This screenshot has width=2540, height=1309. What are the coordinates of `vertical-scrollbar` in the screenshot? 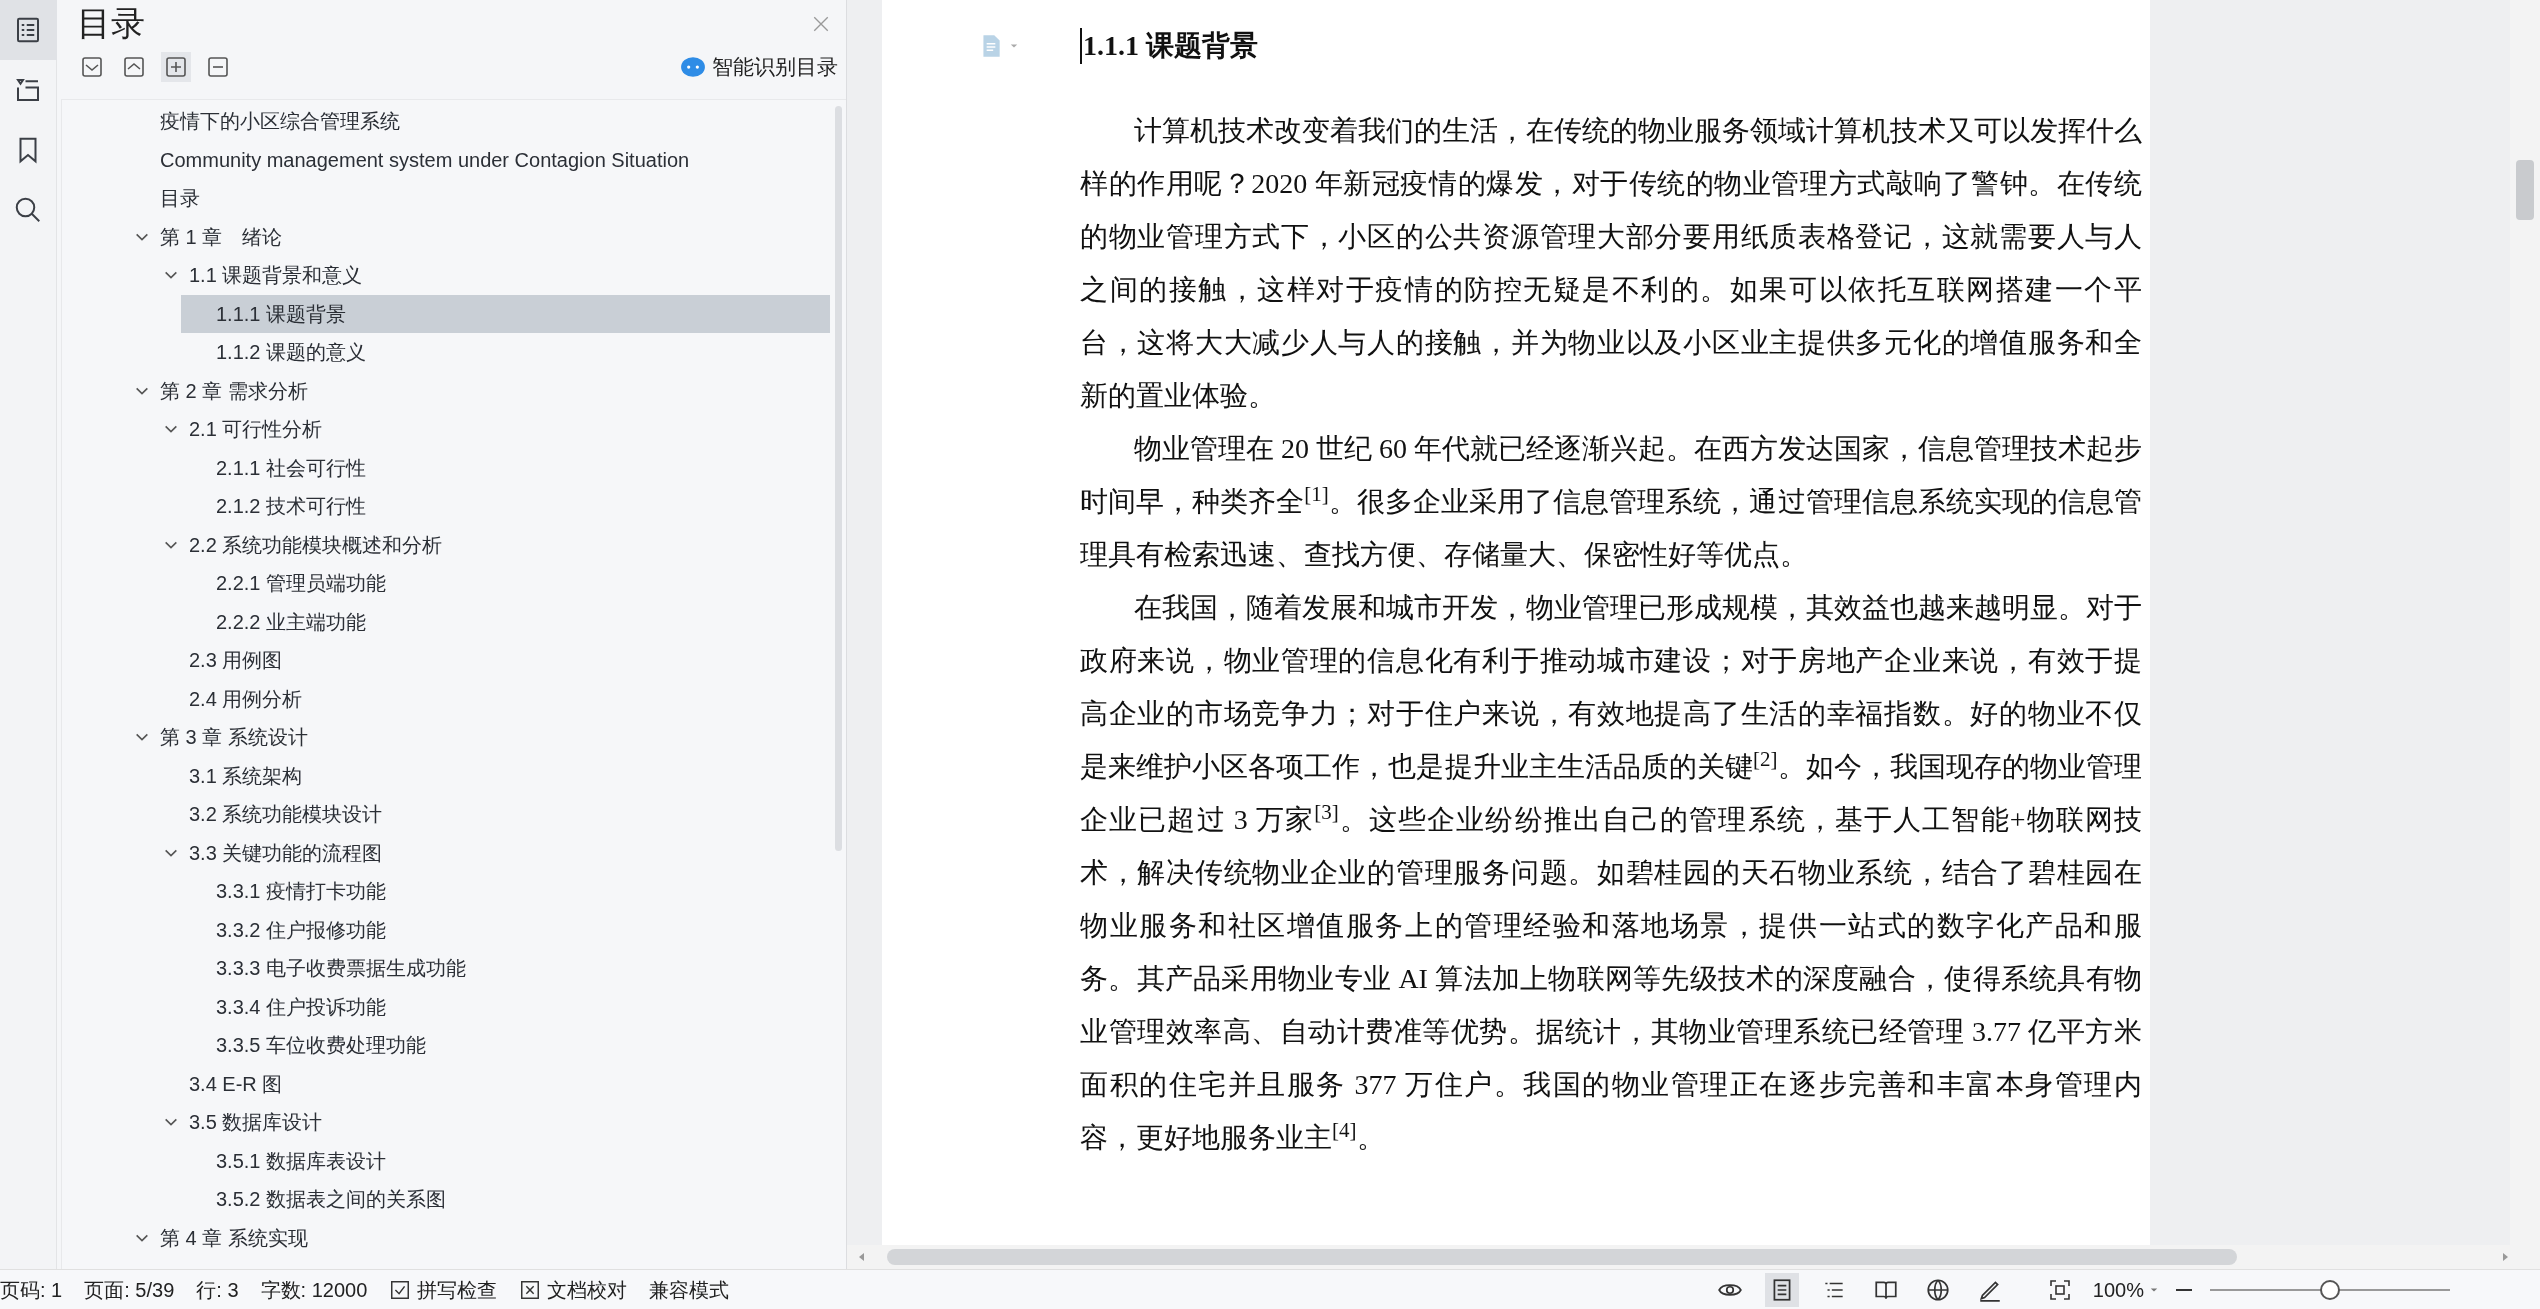 It's located at (2525, 622).